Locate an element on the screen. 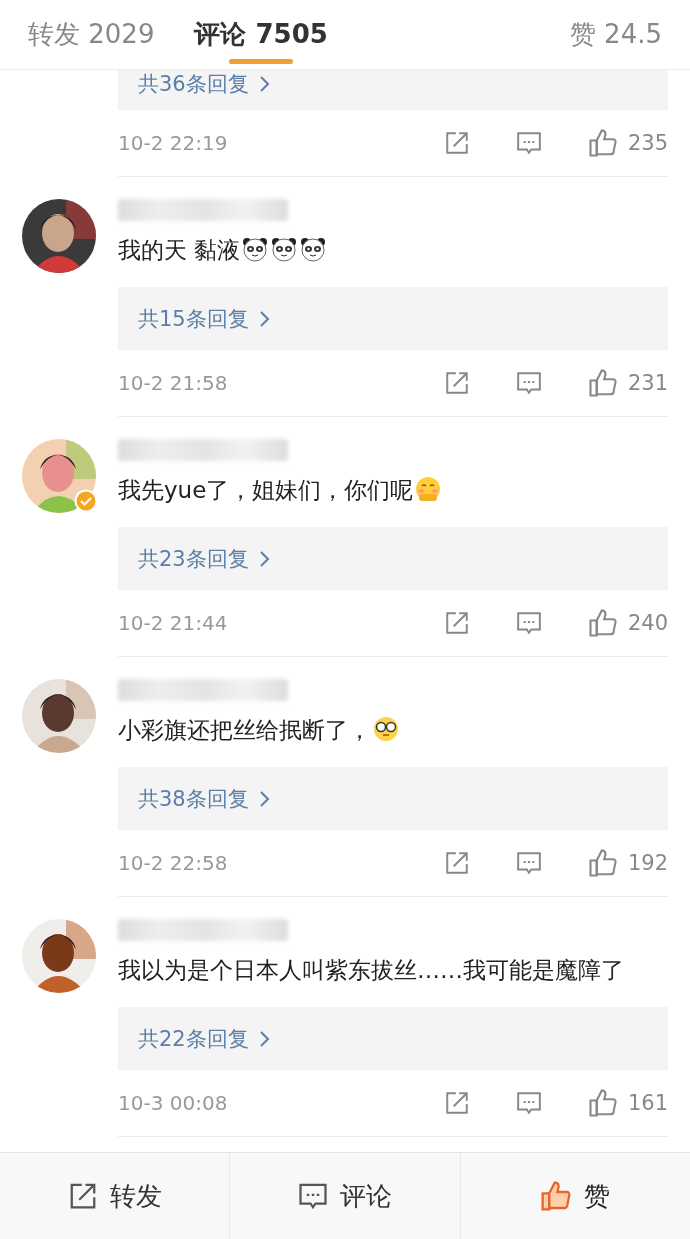 Image resolution: width=690 pixels, height=1239 pixels. replies-link: 共38条回复 is located at coordinates (204, 798).